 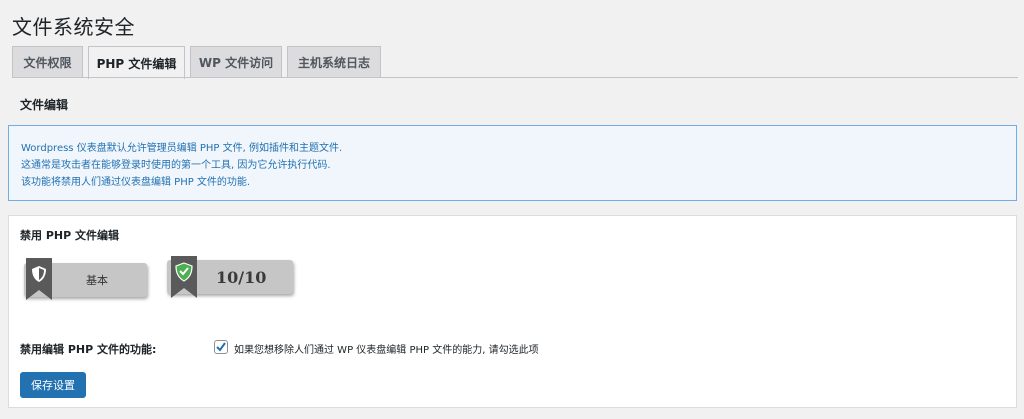 I want to click on info-line: 该功能将禁用人们通过仪表盘编辑 PHP 文件的功能., so click(x=136, y=182).